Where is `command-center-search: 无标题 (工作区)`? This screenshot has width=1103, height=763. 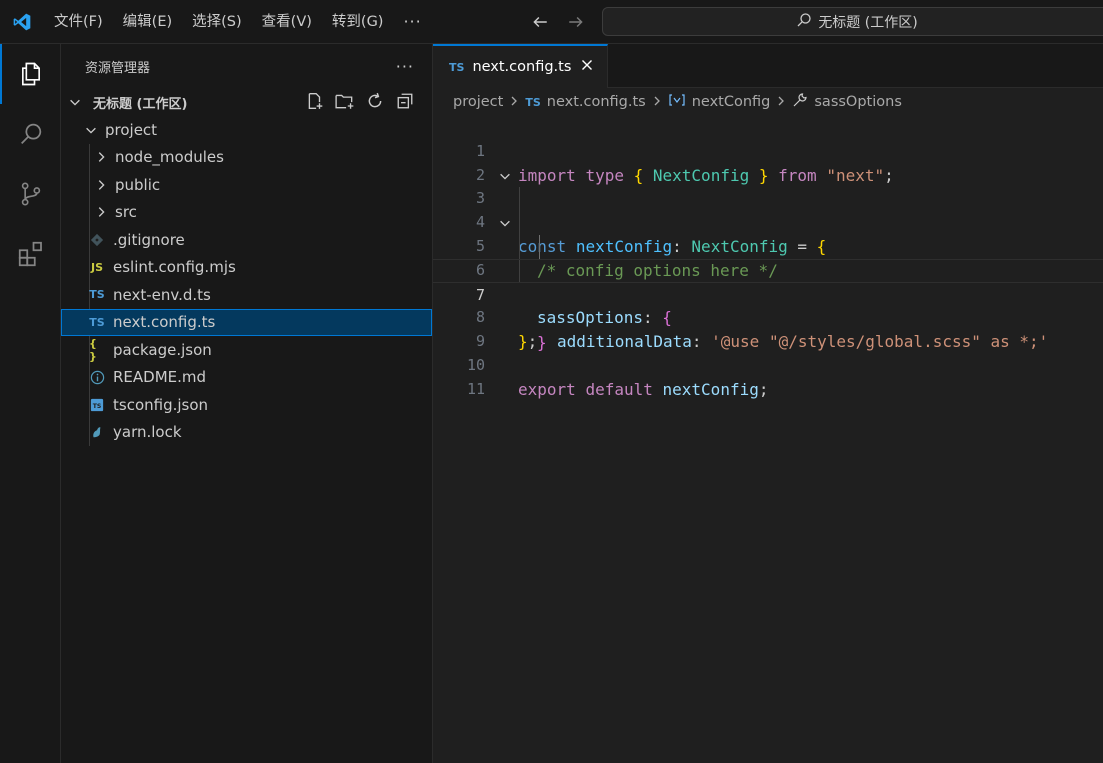 command-center-search: 无标题 (工作区) is located at coordinates (852, 21).